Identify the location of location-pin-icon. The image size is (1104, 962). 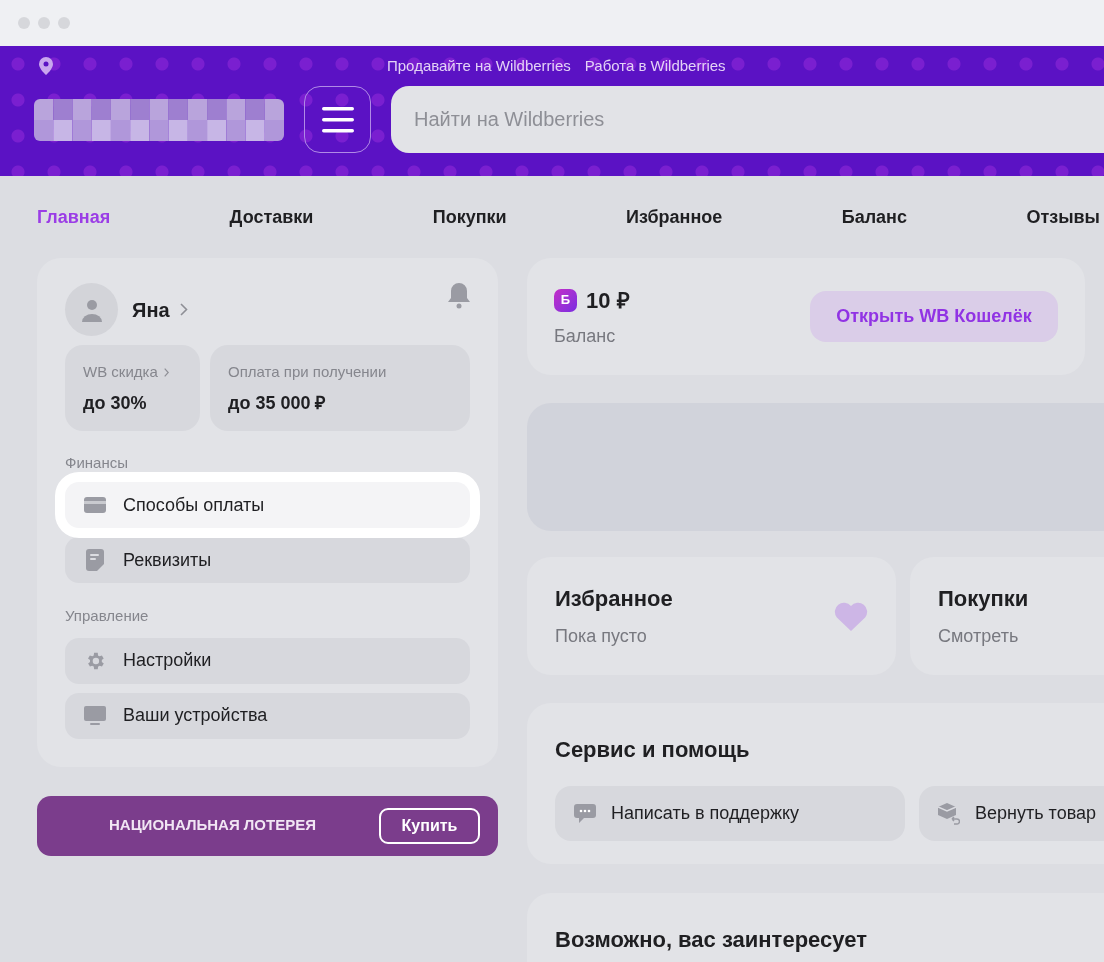
(46, 66).